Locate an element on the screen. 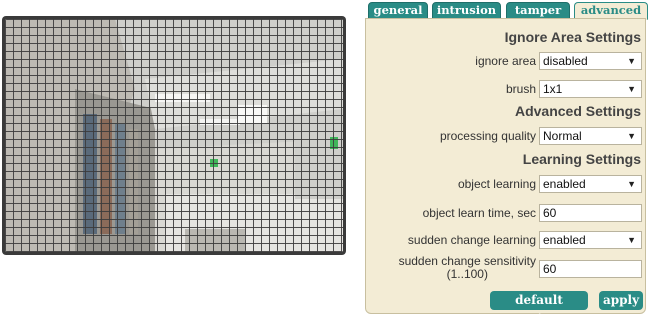 The image size is (649, 329). object-learning-select: enabled ▼ is located at coordinates (590, 184).